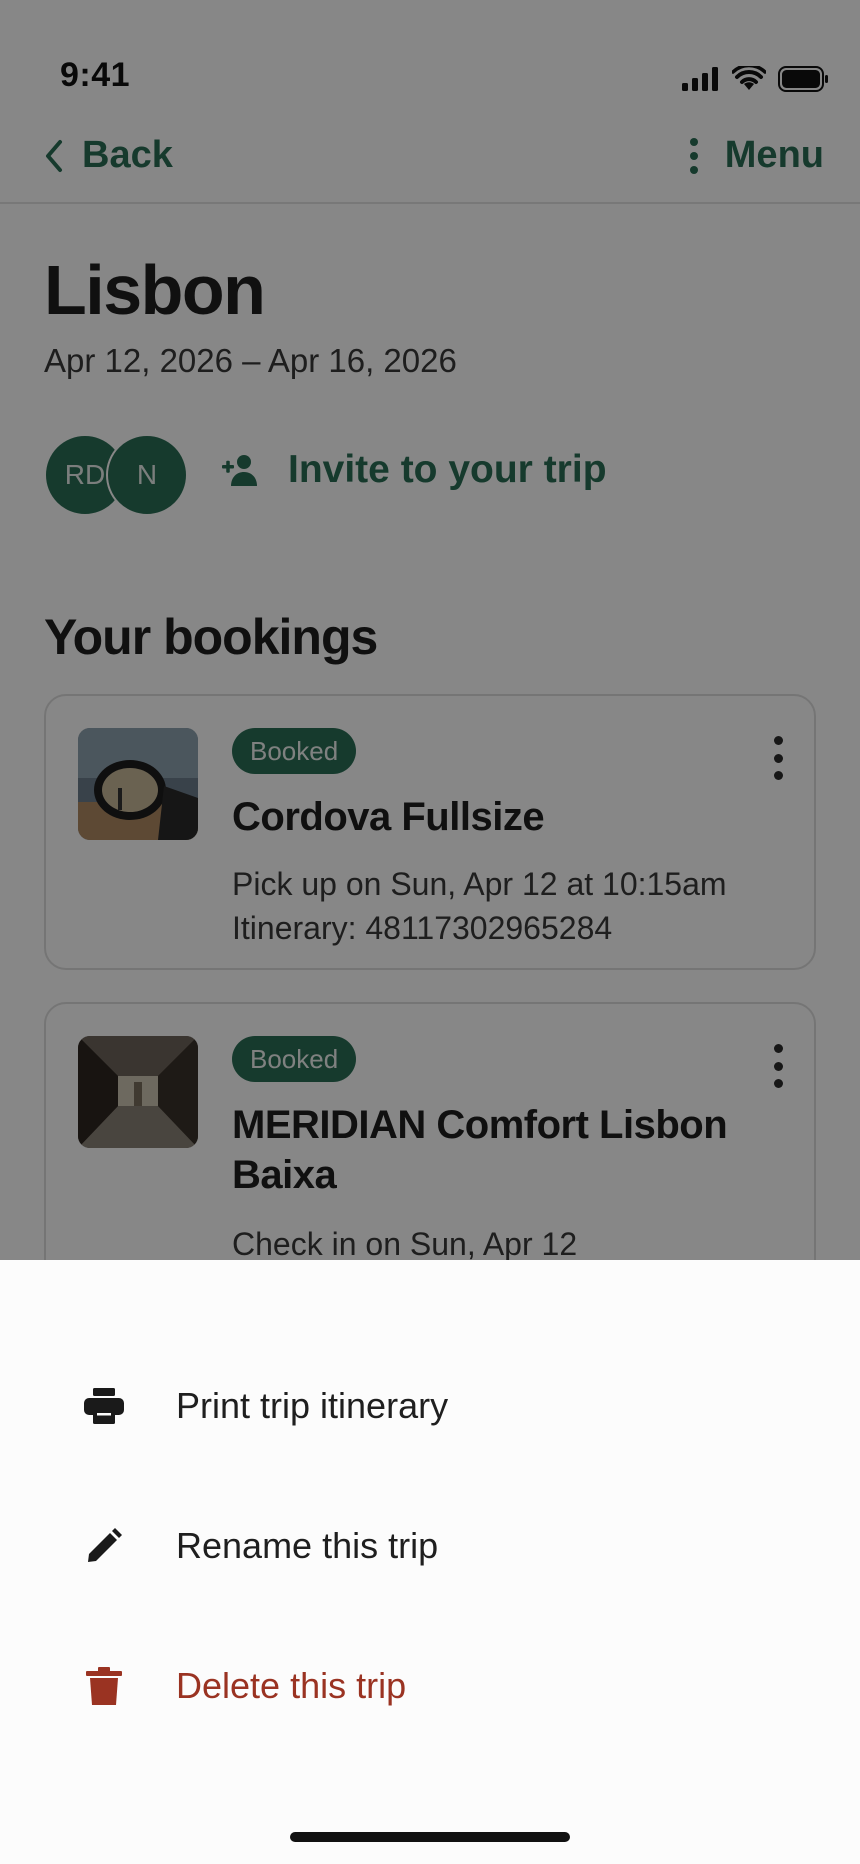 This screenshot has height=1864, width=860. What do you see at coordinates (291, 1685) in the screenshot?
I see `delete-trip-label: Delete this trip` at bounding box center [291, 1685].